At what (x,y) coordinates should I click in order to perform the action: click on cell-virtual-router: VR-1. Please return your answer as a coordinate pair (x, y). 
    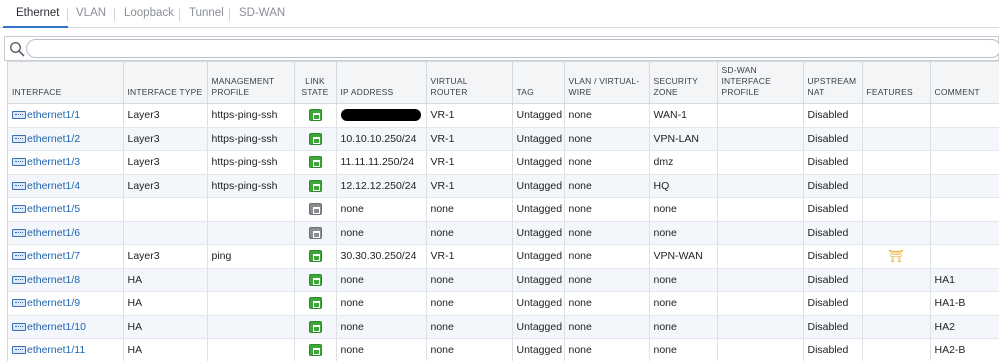
    Looking at the image, I should click on (469, 115).